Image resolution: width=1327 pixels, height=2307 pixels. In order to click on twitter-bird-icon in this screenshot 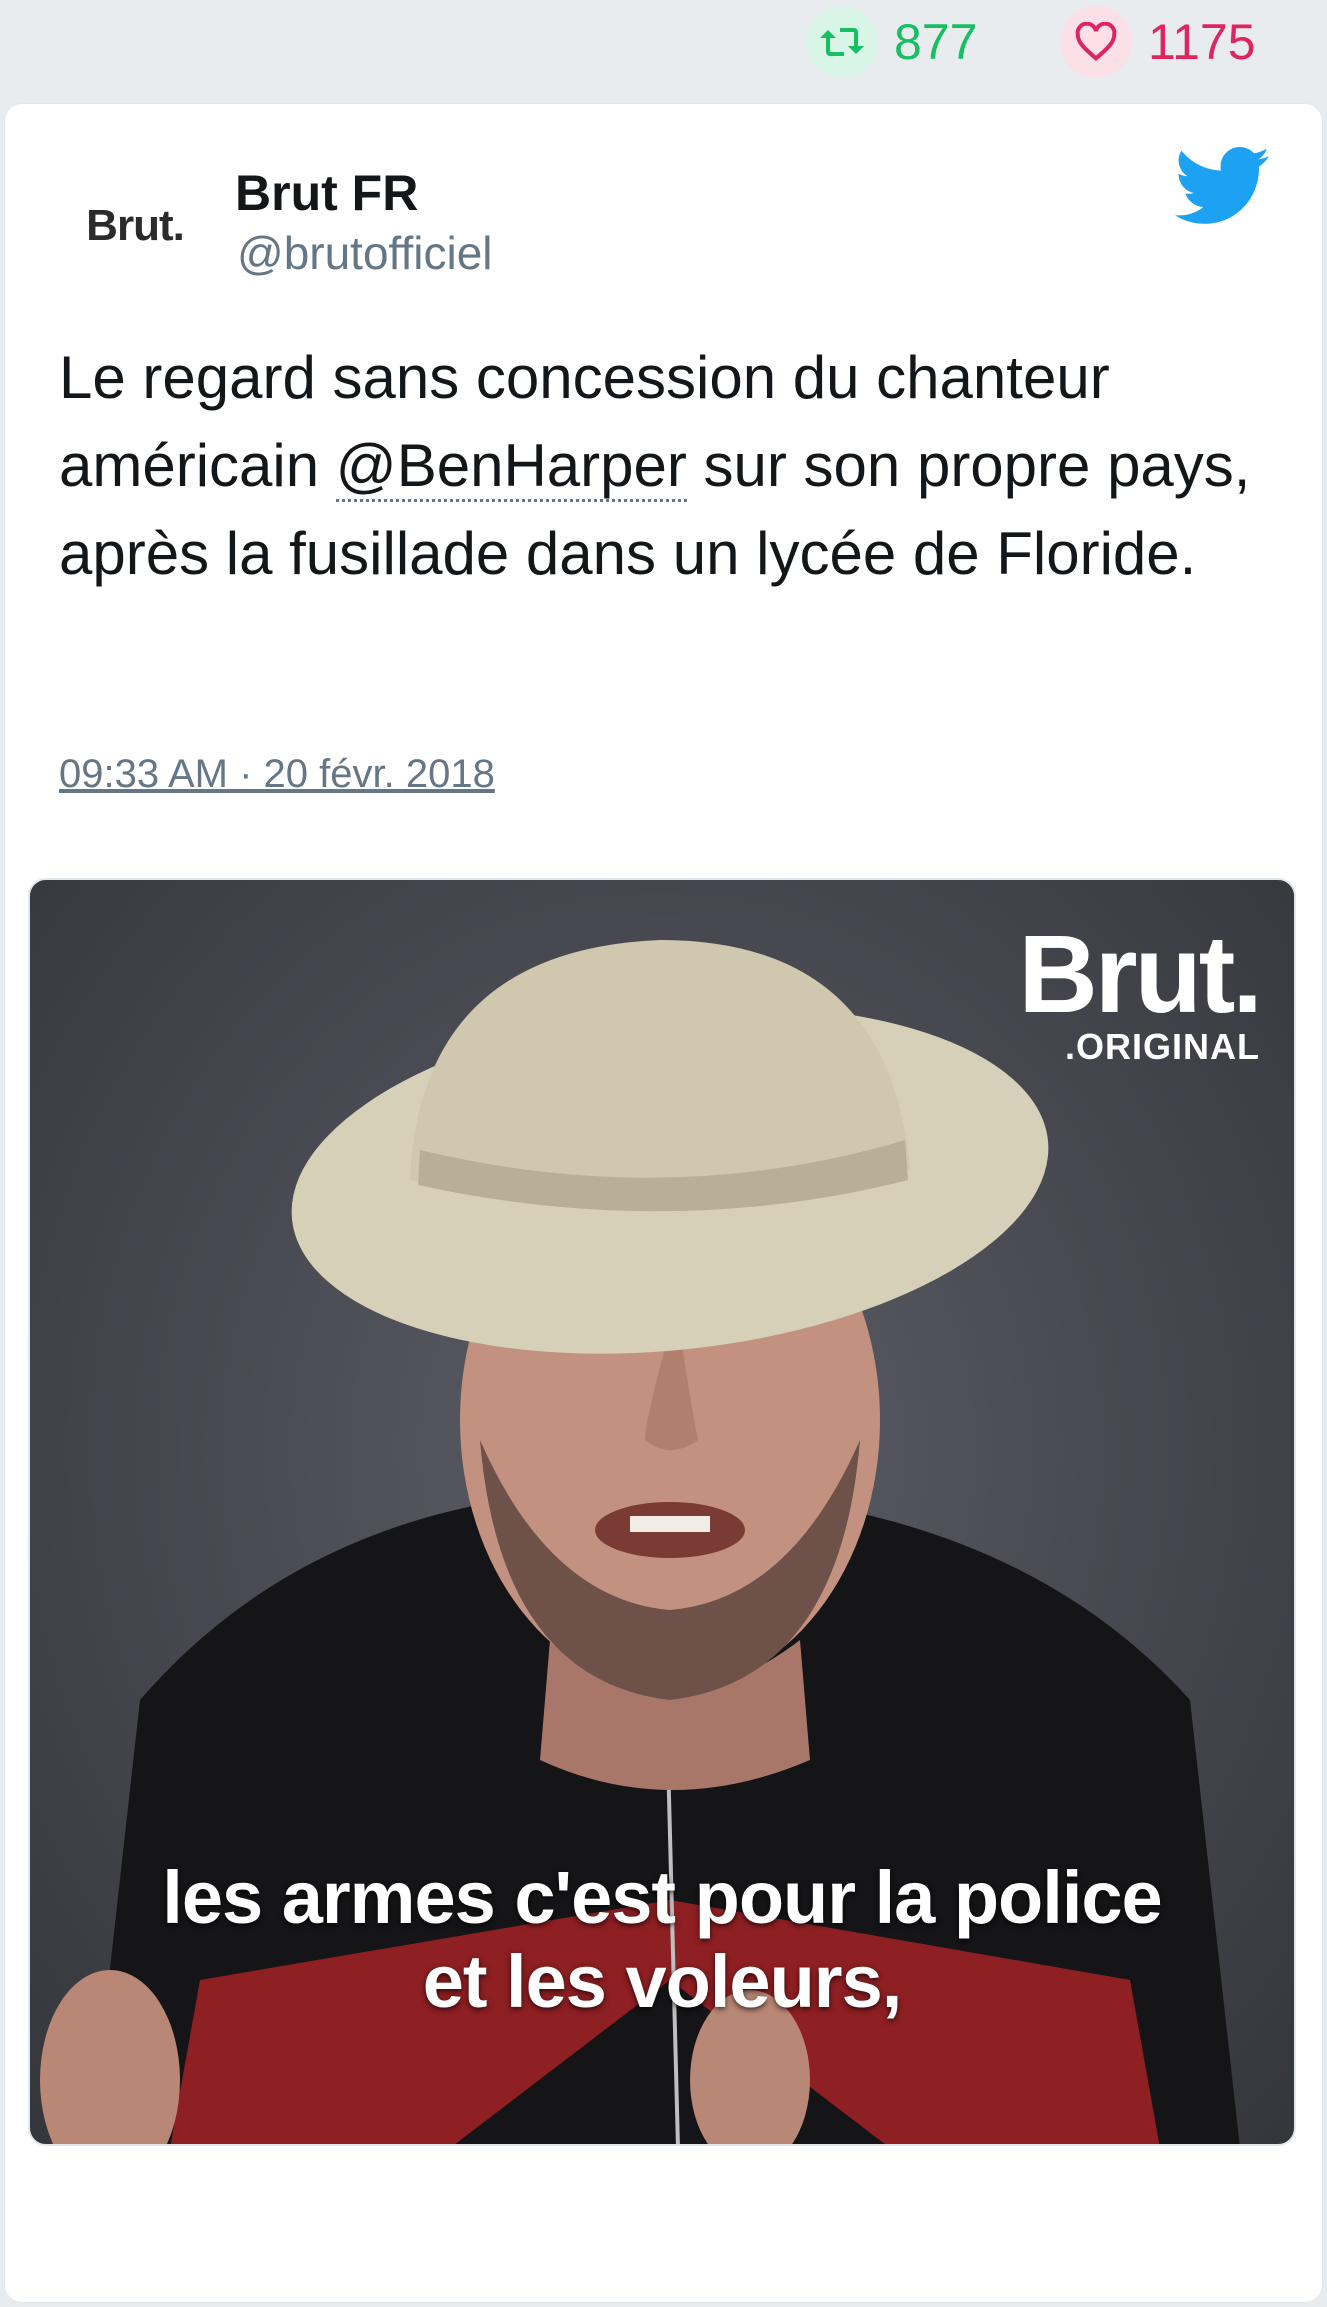, I will do `click(1222, 187)`.